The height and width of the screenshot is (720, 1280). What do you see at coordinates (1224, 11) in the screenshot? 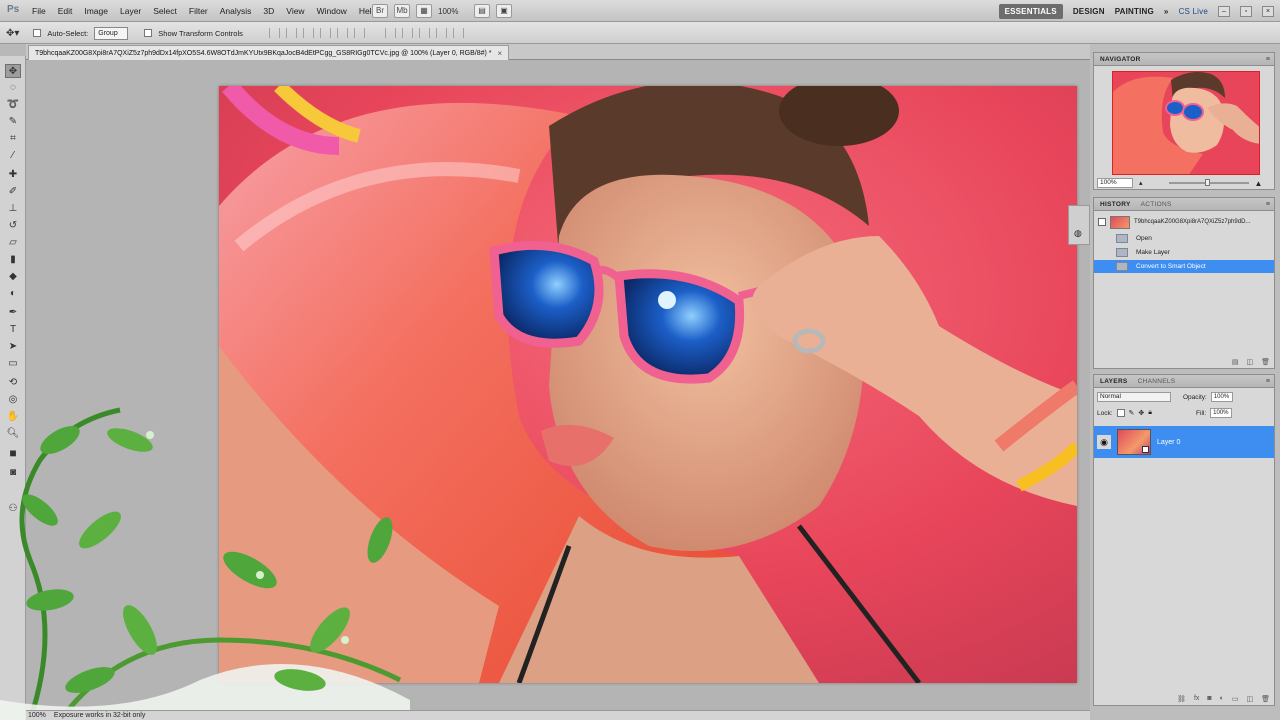
I see `minimize-icon: –` at bounding box center [1224, 11].